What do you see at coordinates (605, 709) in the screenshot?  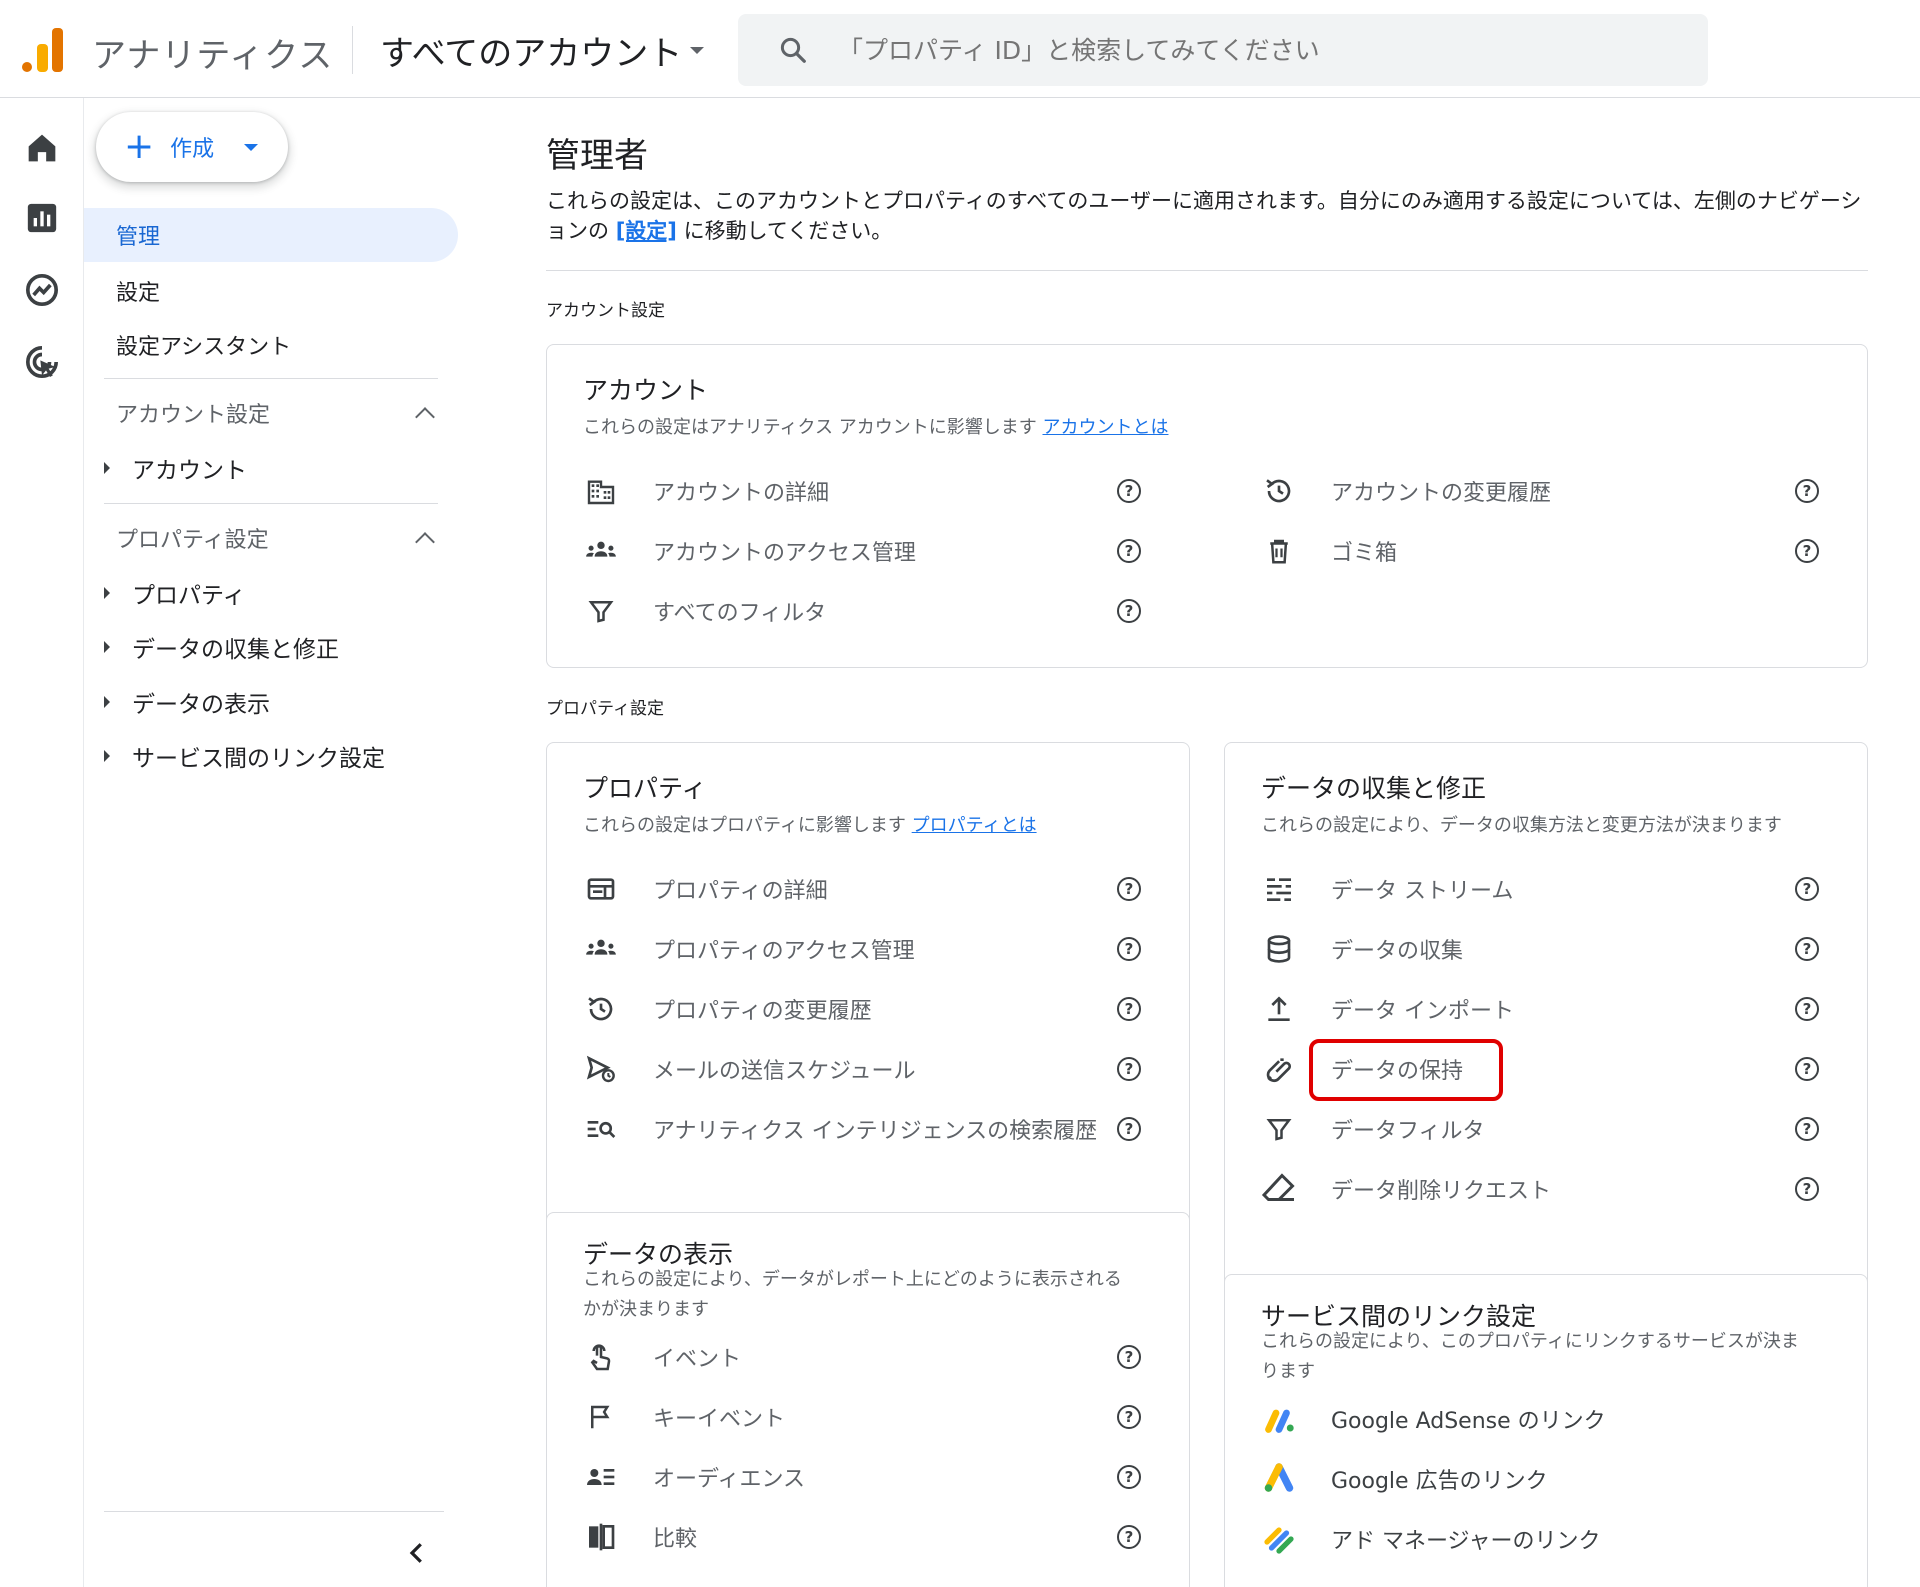 I see `section-label-property-settings: プロパティ設定` at bounding box center [605, 709].